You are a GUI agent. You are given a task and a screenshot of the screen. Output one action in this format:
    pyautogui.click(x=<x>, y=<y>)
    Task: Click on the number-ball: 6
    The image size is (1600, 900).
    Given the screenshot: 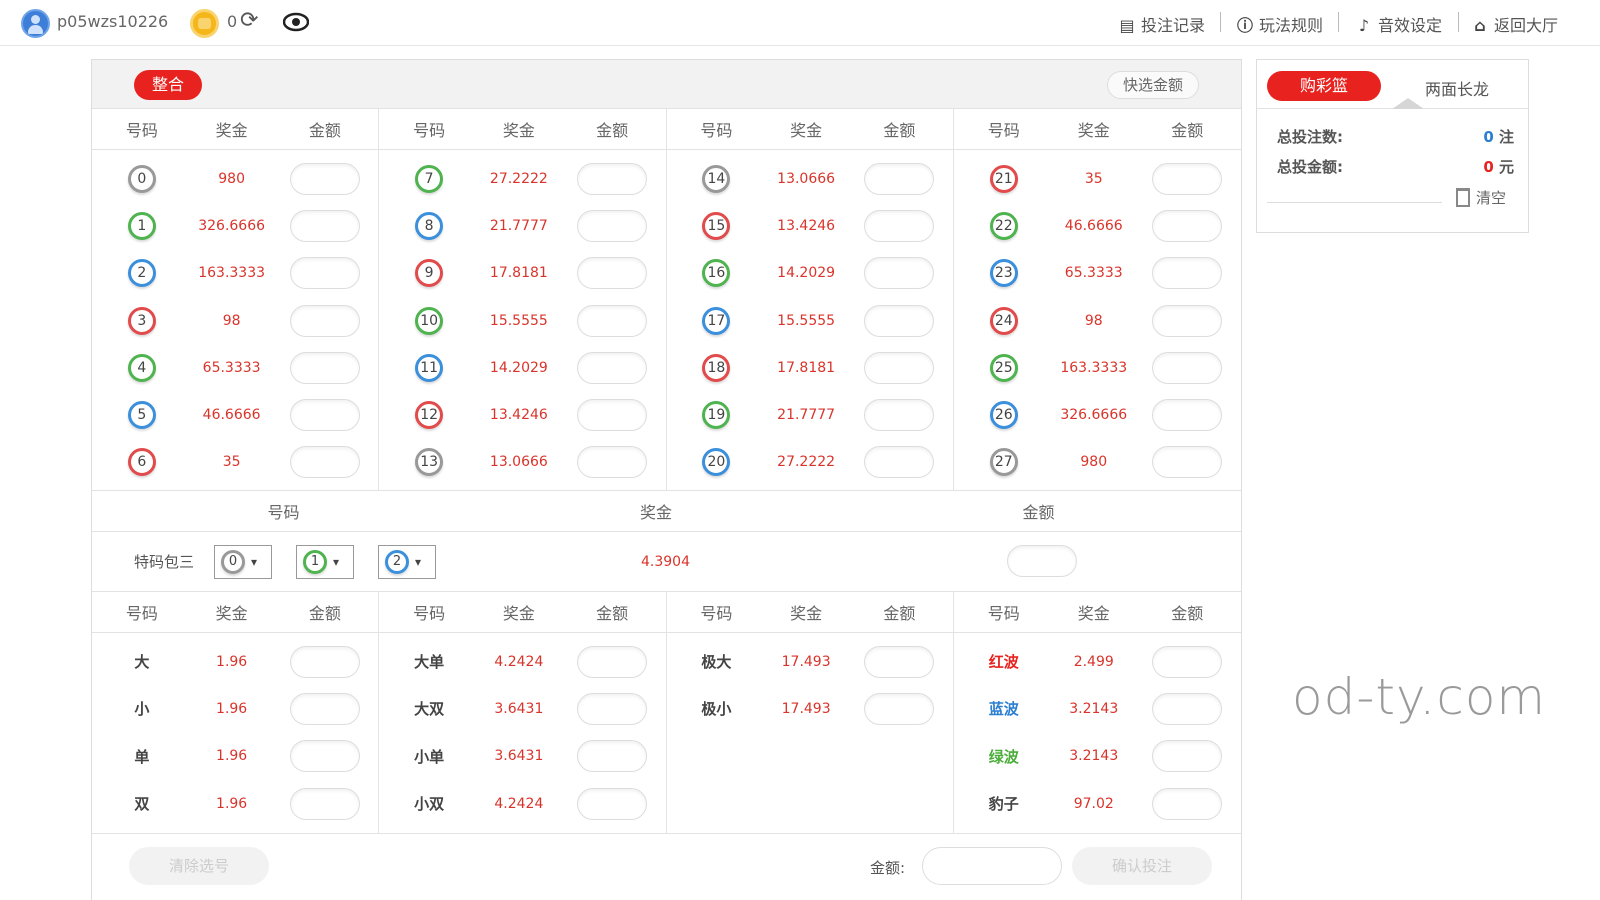 What is the action you would take?
    pyautogui.click(x=141, y=462)
    